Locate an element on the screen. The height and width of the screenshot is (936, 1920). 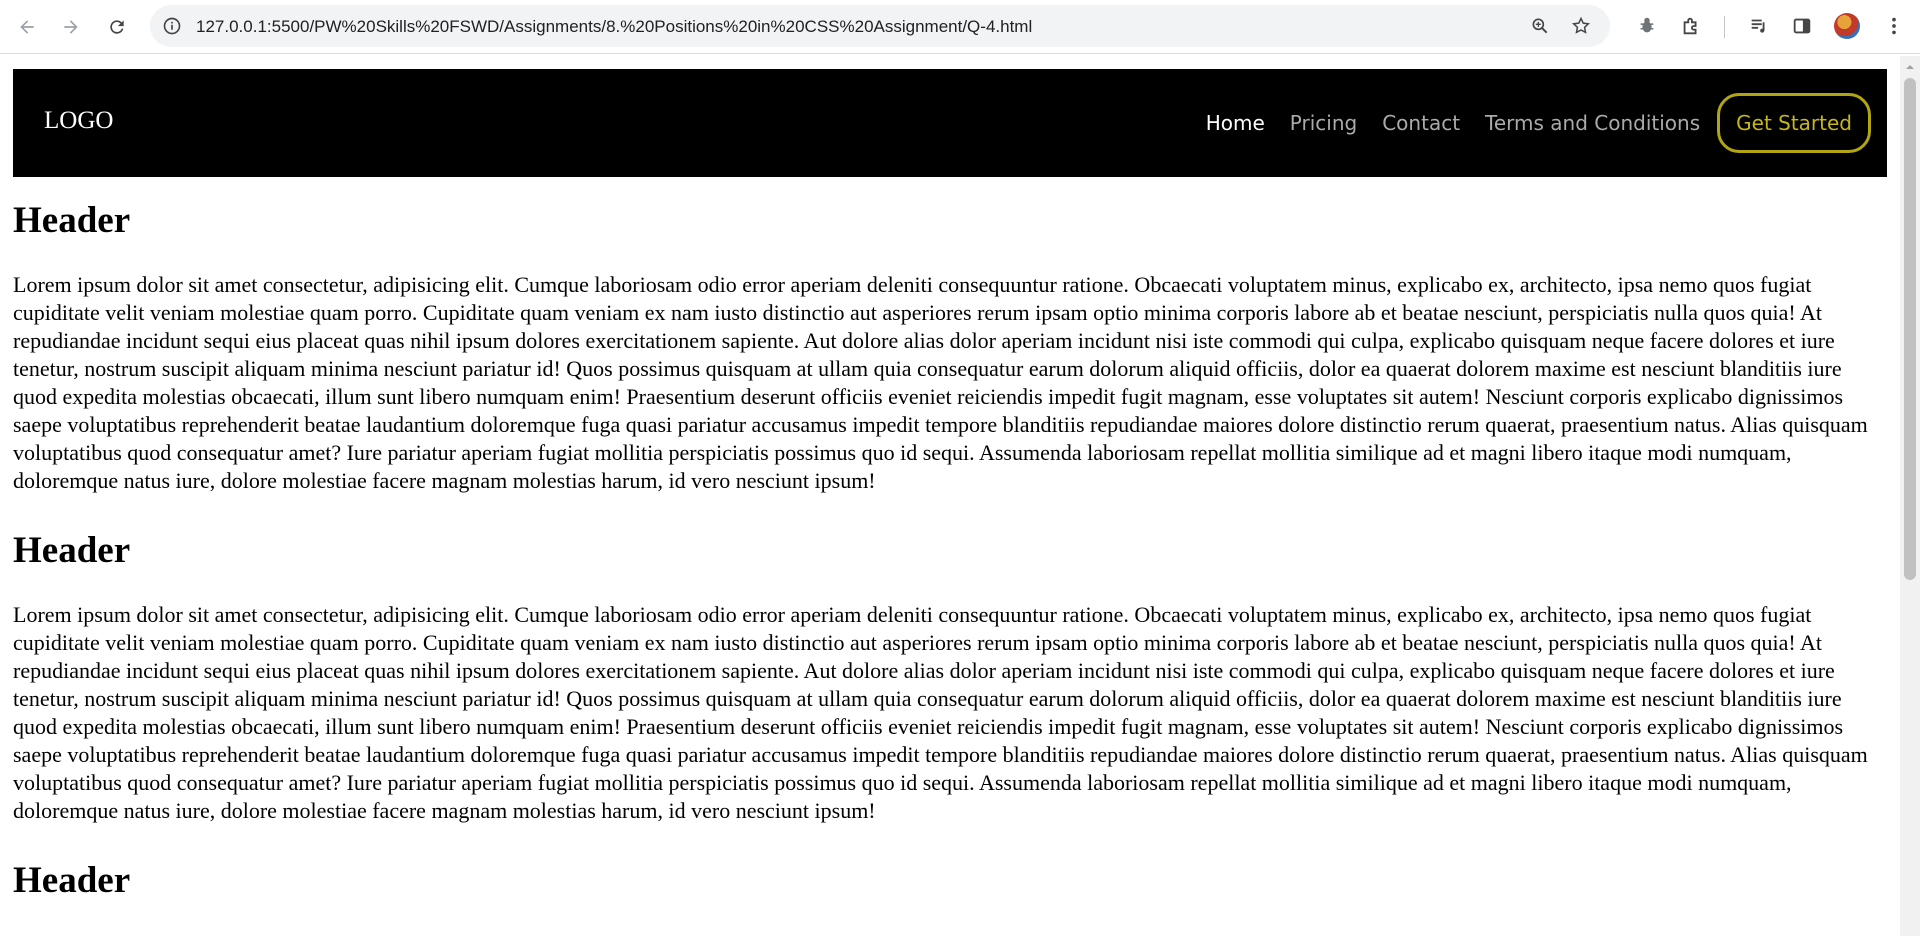
back-arrow-icon is located at coordinates (27, 27).